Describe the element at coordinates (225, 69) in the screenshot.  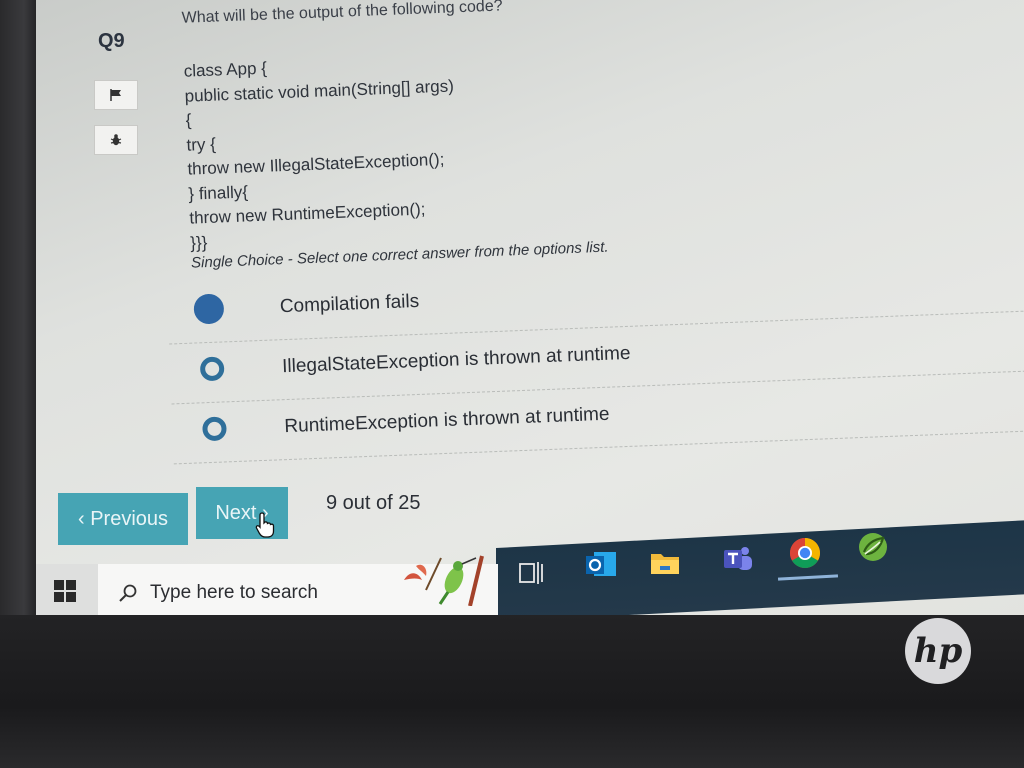
I see `code-line: class App {` at that location.